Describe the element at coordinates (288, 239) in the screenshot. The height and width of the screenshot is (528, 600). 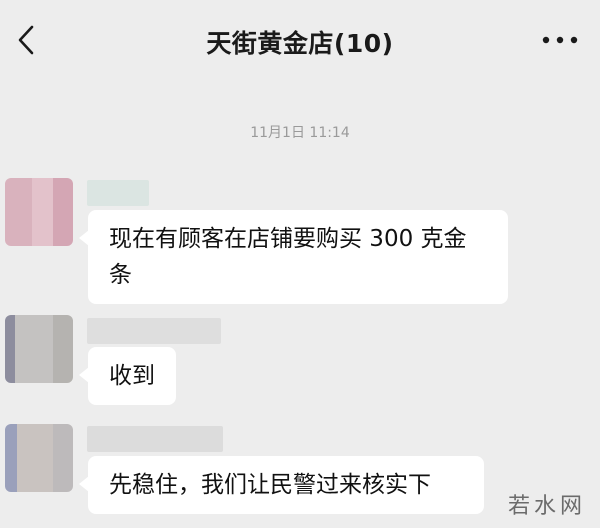
I see `message-text-line: 现在有顾客在店铺要购买 300 克金` at that location.